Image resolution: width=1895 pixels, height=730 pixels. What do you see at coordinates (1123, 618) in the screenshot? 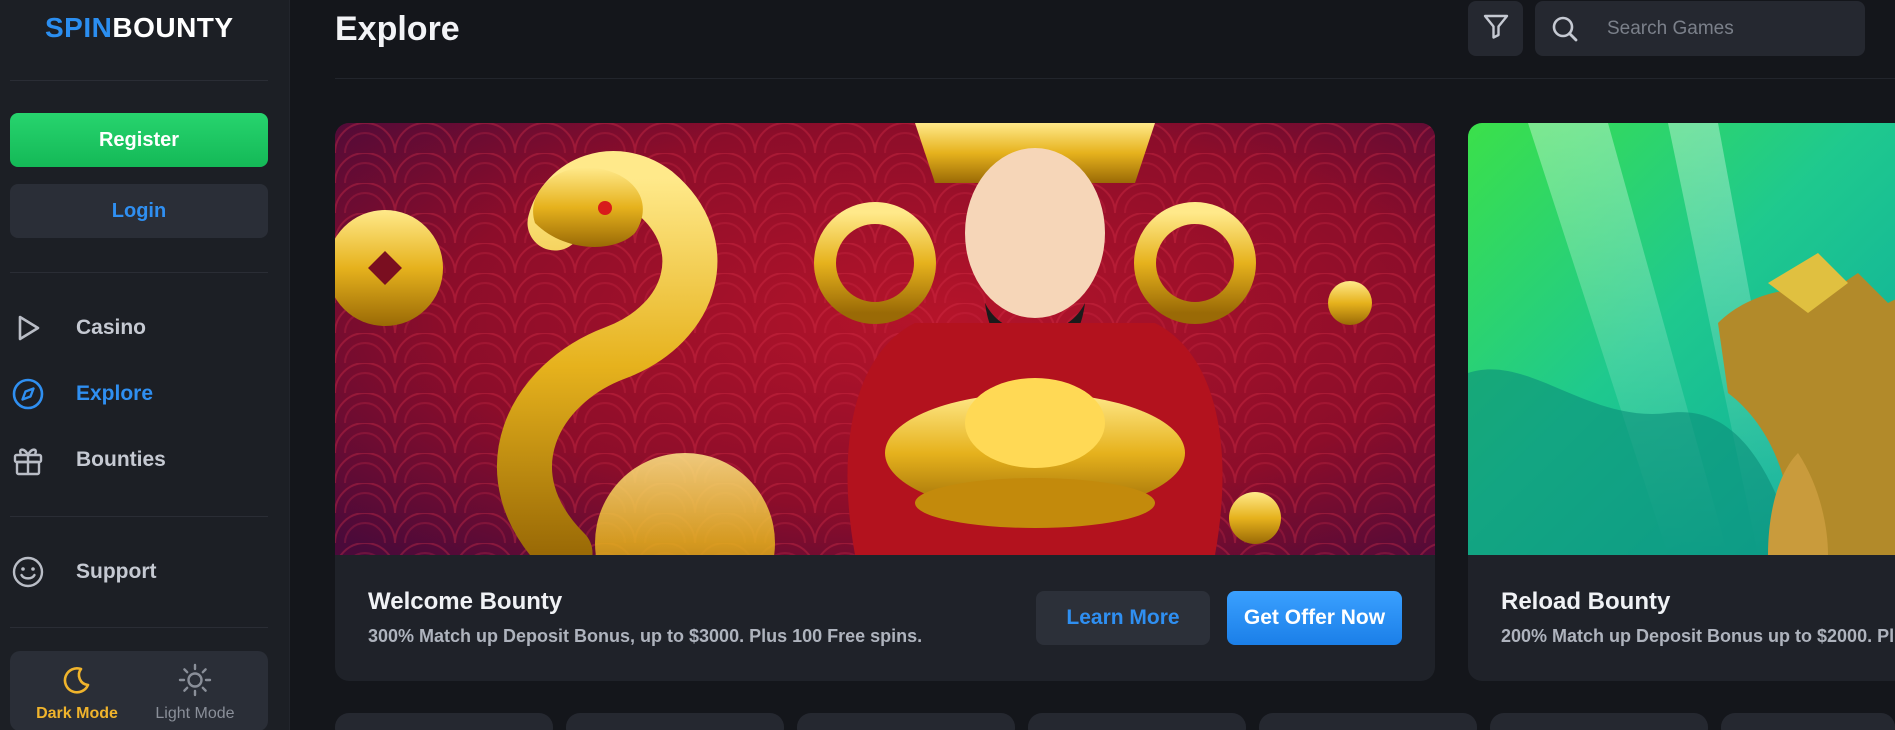
I see `learn-more-button: Learn More` at bounding box center [1123, 618].